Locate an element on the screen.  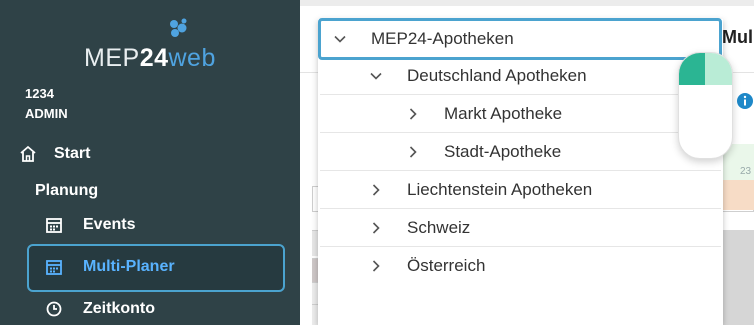
tree-item-label: Stadt-Apotheke is located at coordinates (503, 151).